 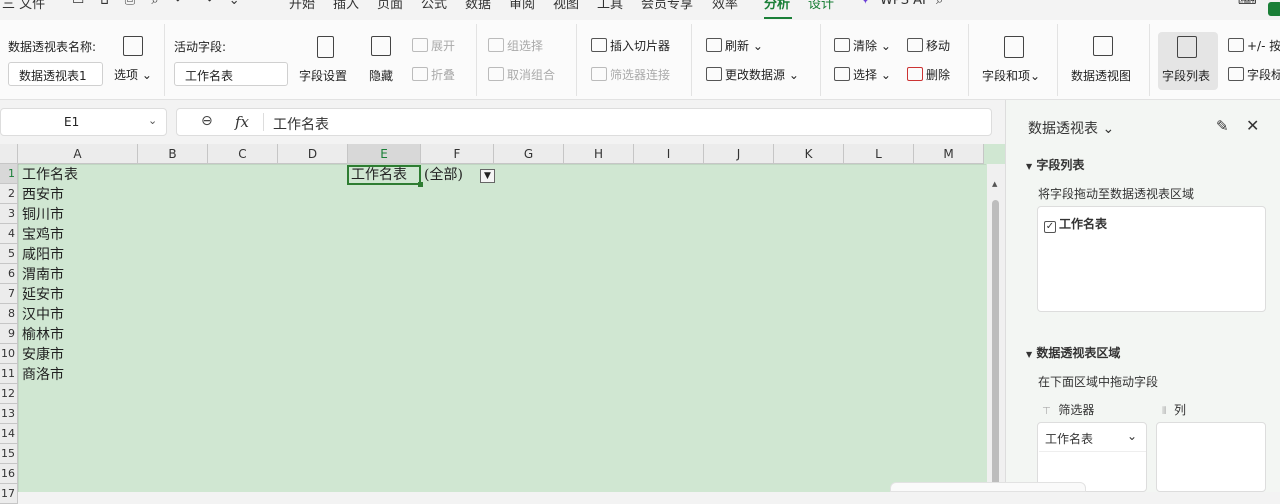 What do you see at coordinates (669, 154) in the screenshot?
I see `column-header-i: I` at bounding box center [669, 154].